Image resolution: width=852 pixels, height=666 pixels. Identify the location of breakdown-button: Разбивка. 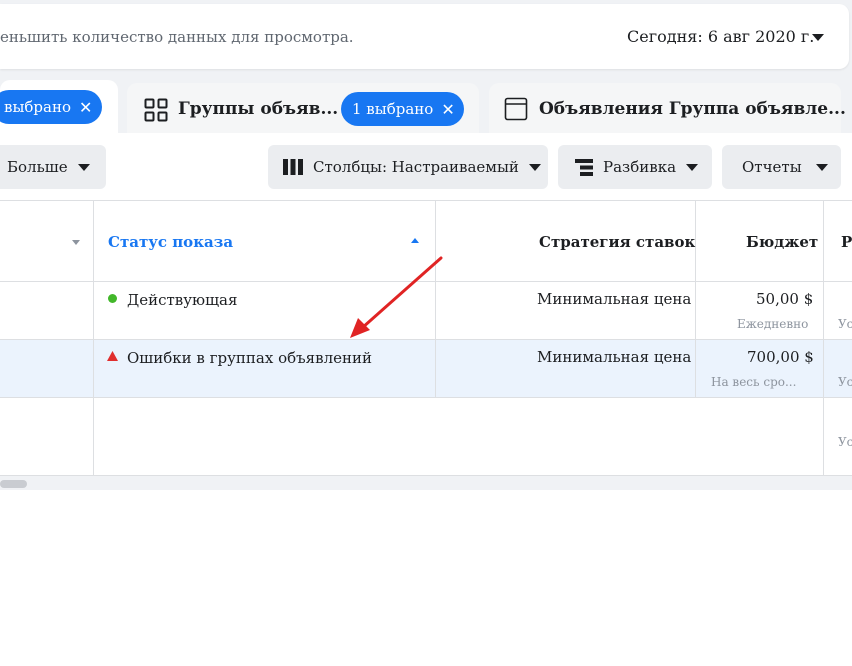
(635, 167).